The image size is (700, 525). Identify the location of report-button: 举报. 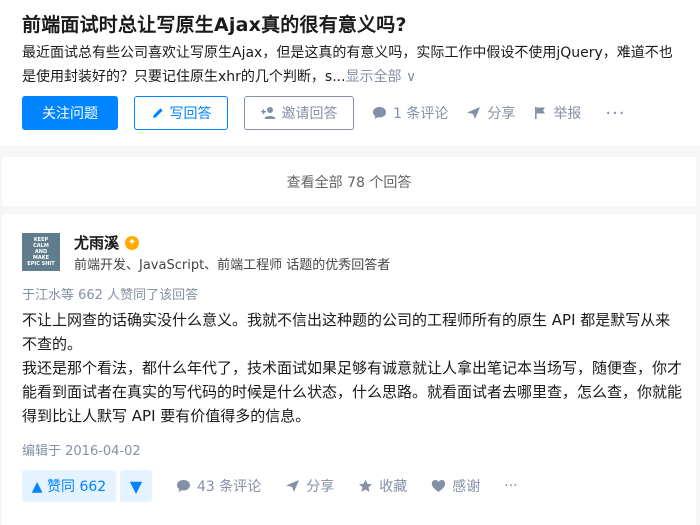
(557, 113).